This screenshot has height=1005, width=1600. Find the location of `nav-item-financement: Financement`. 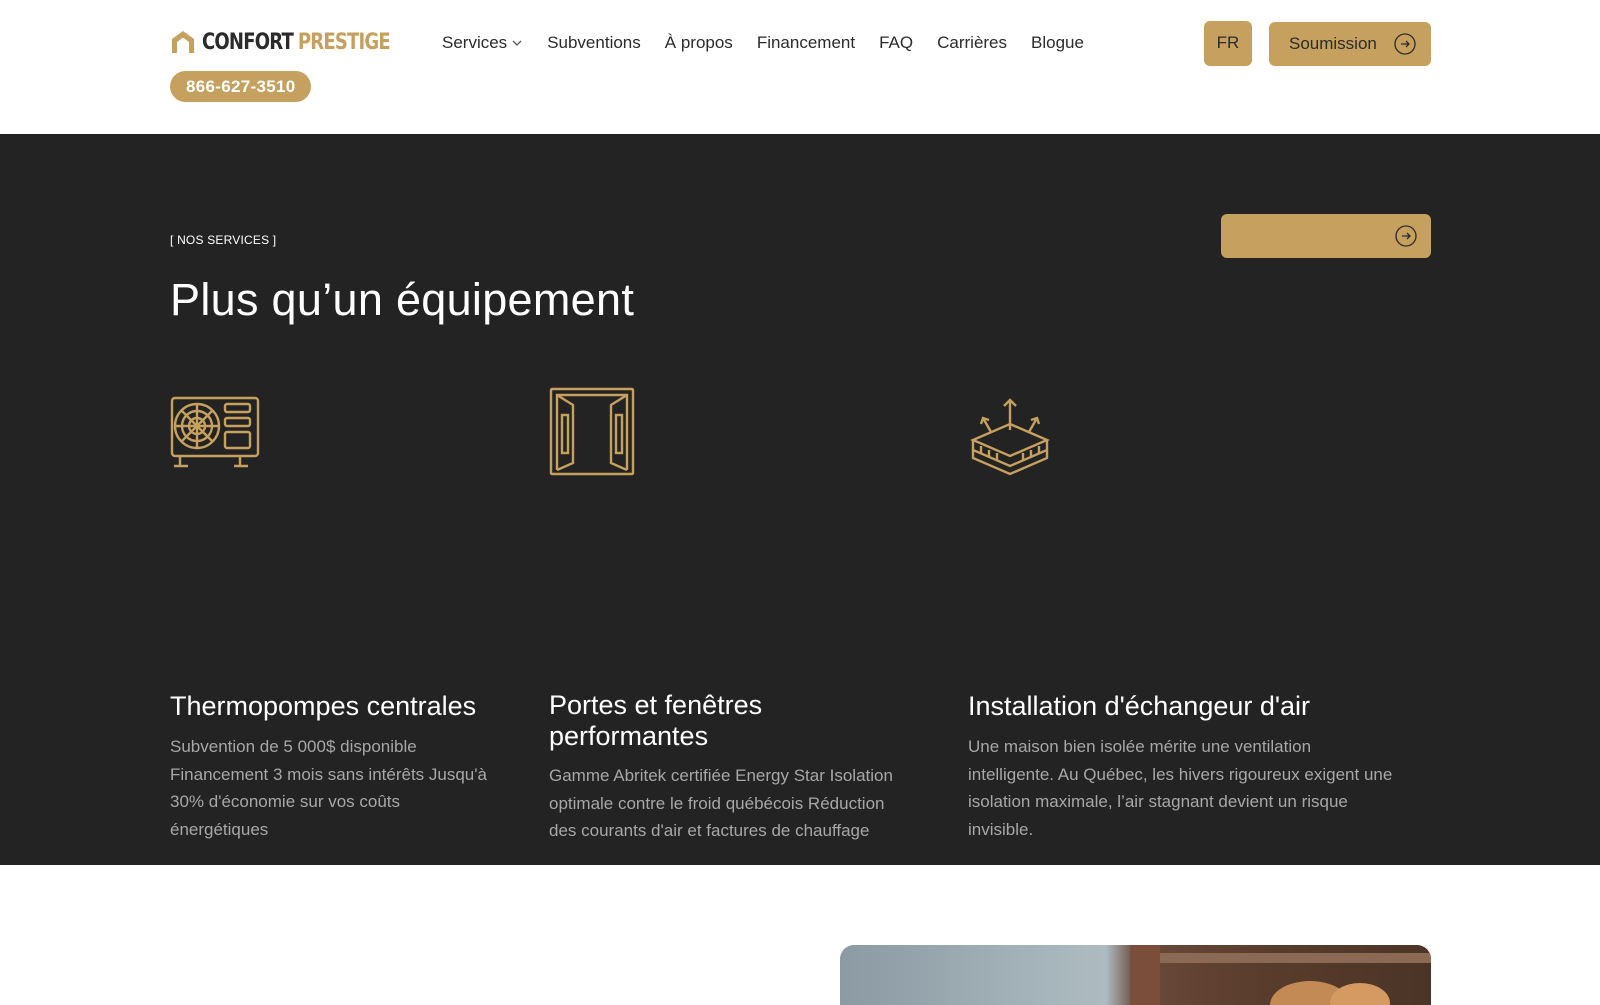

nav-item-financement: Financement is located at coordinates (806, 43).